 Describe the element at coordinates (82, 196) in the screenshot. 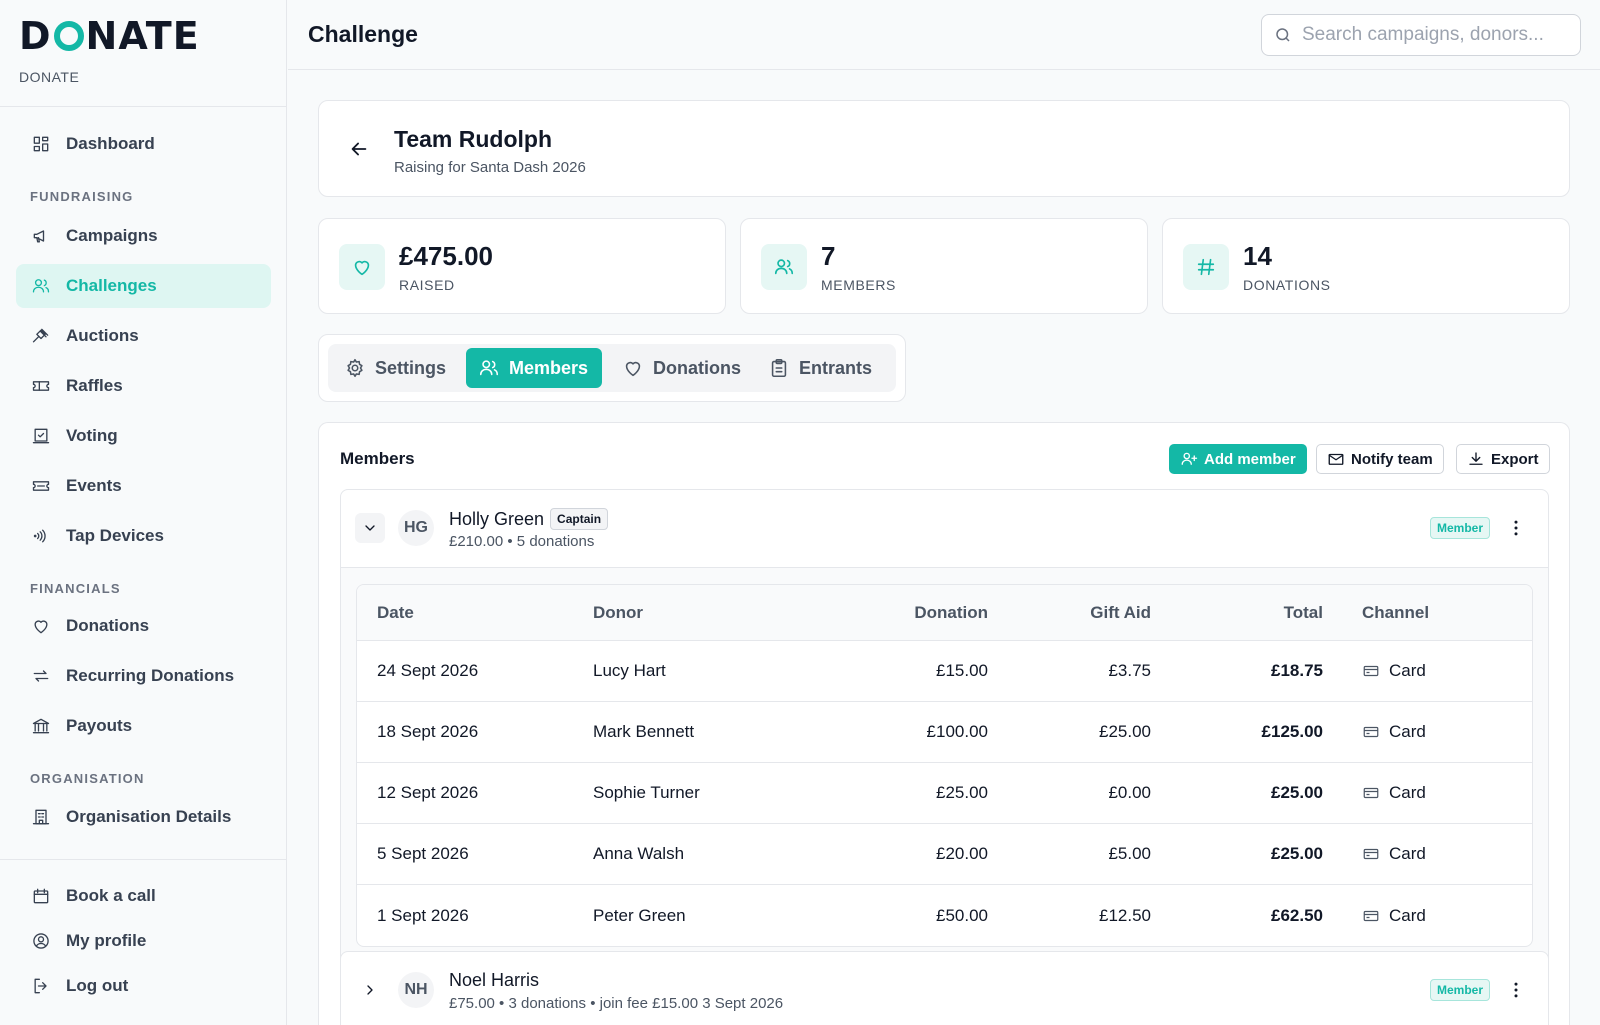

I see `section-fundraising: FUNDRAISING` at that location.